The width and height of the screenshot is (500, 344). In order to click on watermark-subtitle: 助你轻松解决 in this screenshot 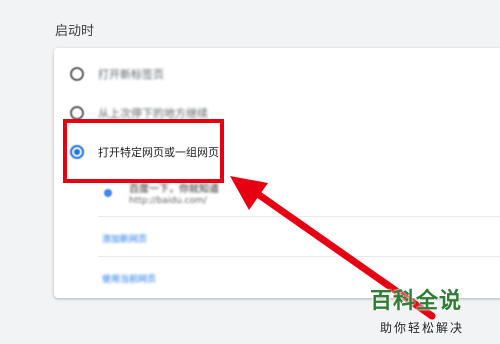, I will do `click(422, 328)`.